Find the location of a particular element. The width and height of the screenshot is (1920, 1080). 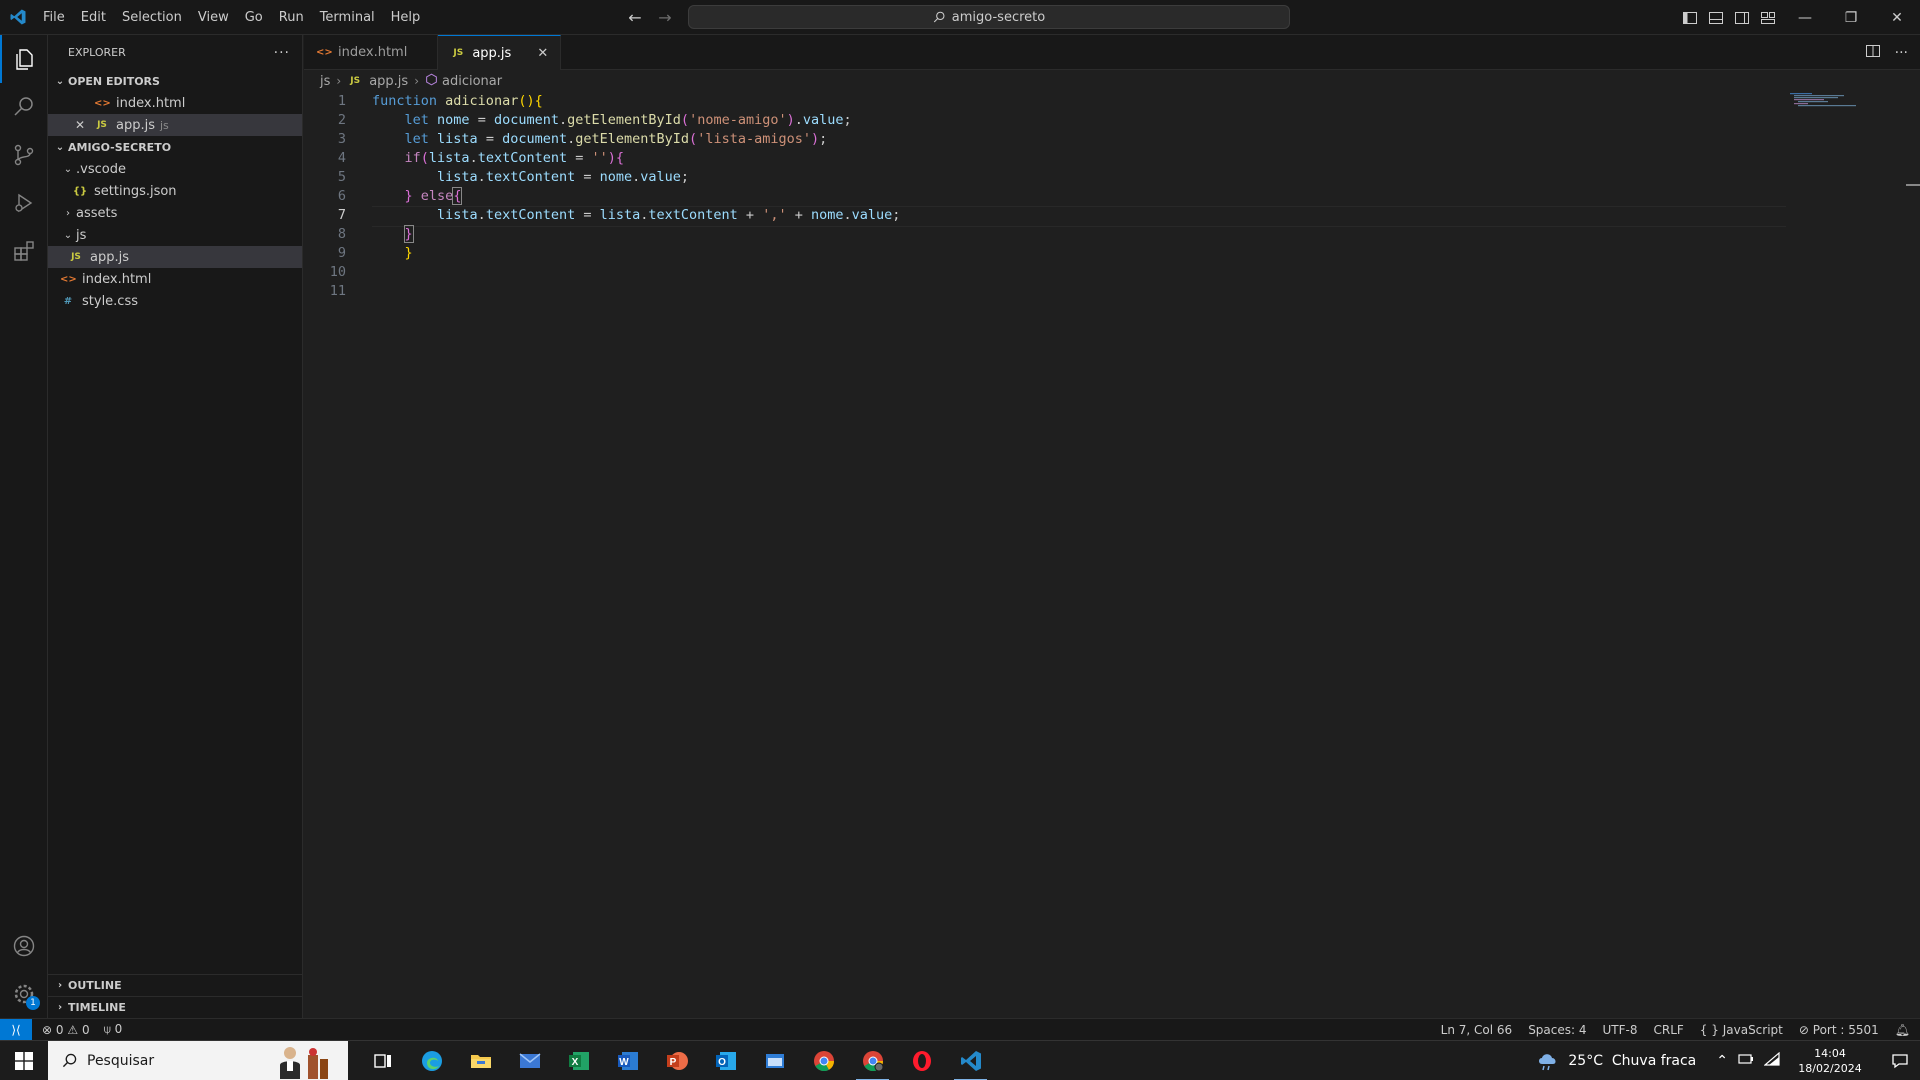

code-text: if(lista.textContent = ''){ is located at coordinates (514, 158).